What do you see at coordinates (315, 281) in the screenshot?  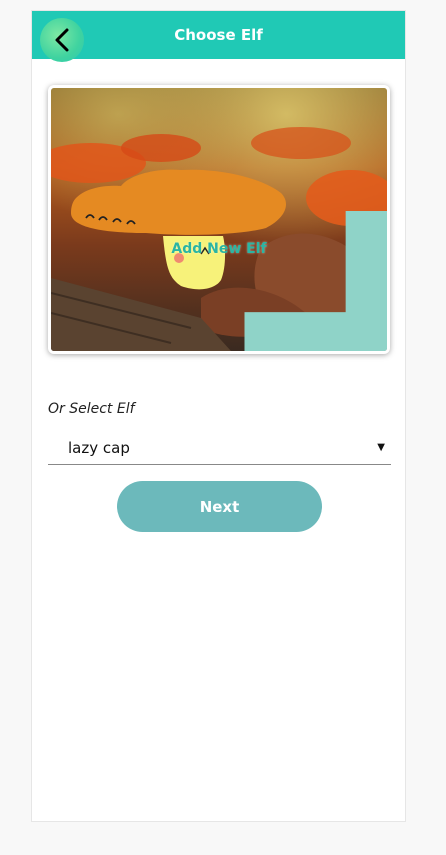 I see `plus-icon` at bounding box center [315, 281].